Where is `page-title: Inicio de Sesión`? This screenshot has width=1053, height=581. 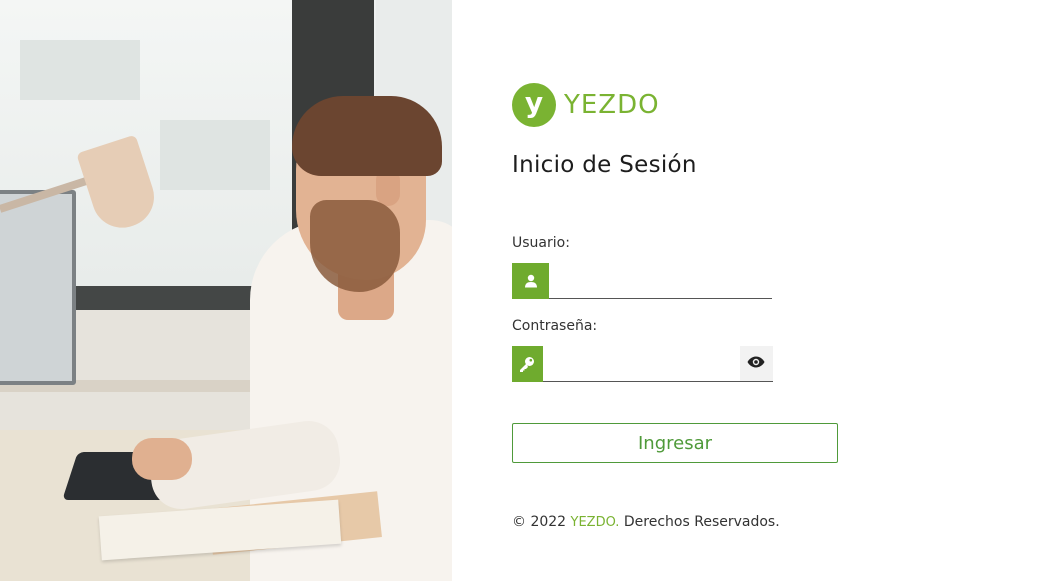
page-title: Inicio de Sesión is located at coordinates (604, 165).